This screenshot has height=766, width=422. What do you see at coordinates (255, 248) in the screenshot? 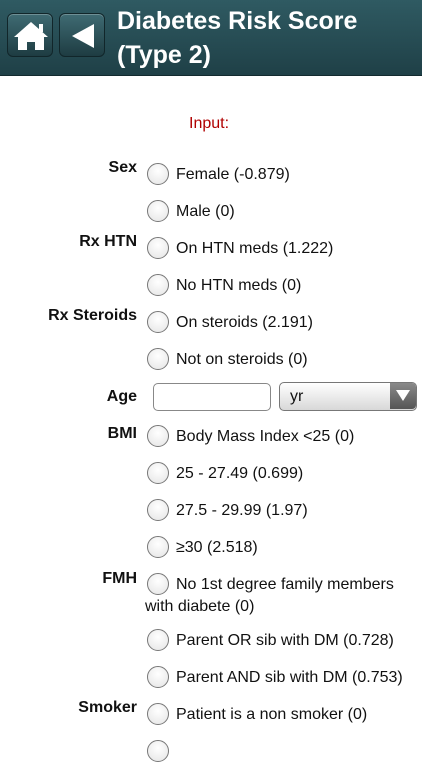
I see `option-label: On HTN meds (1.222)` at bounding box center [255, 248].